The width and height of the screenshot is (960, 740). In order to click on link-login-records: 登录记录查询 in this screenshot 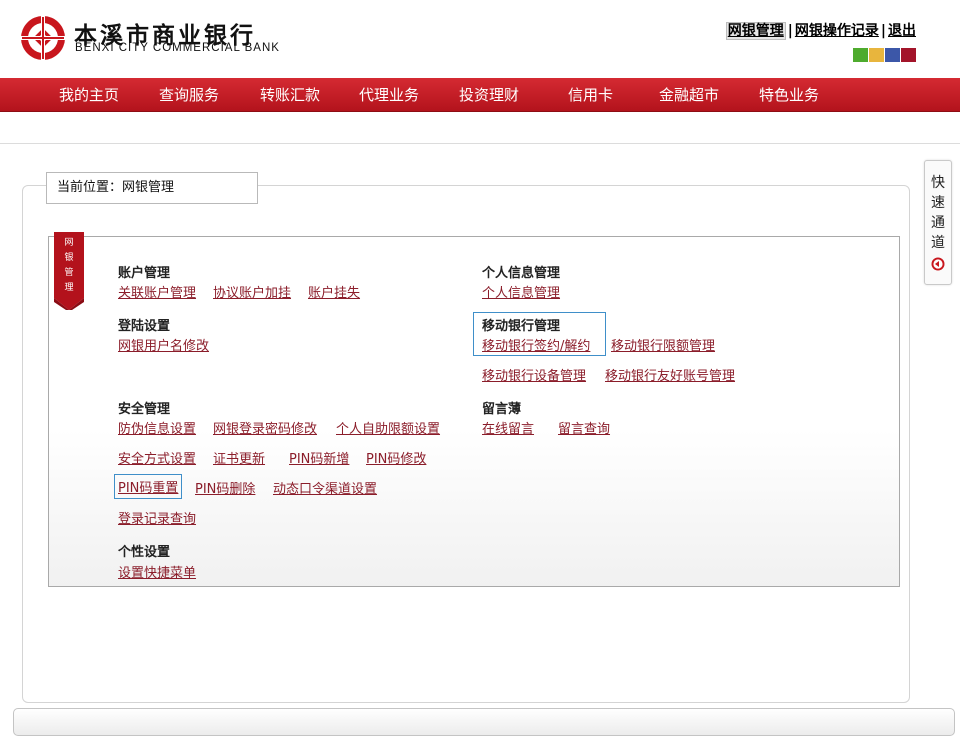, I will do `click(157, 517)`.